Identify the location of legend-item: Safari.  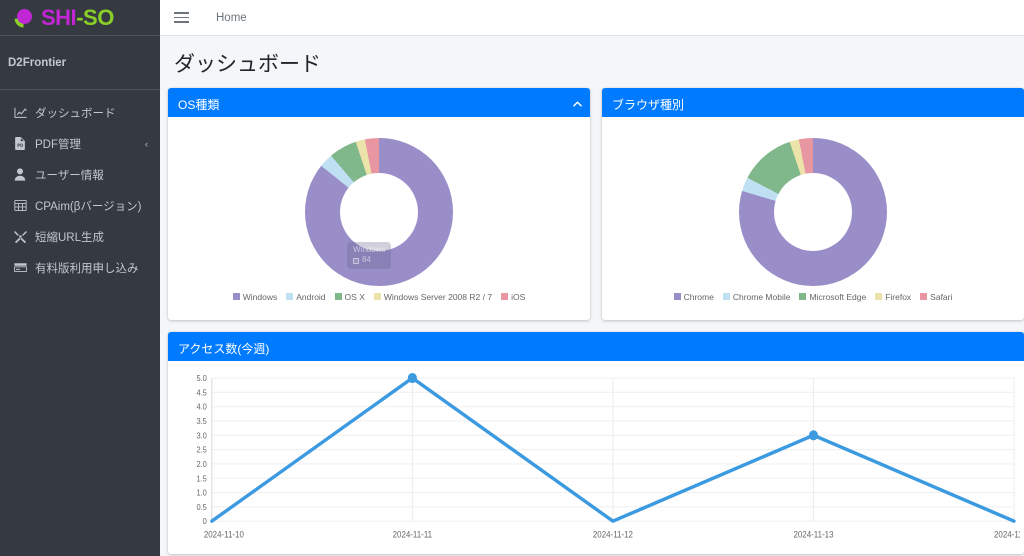
(936, 297).